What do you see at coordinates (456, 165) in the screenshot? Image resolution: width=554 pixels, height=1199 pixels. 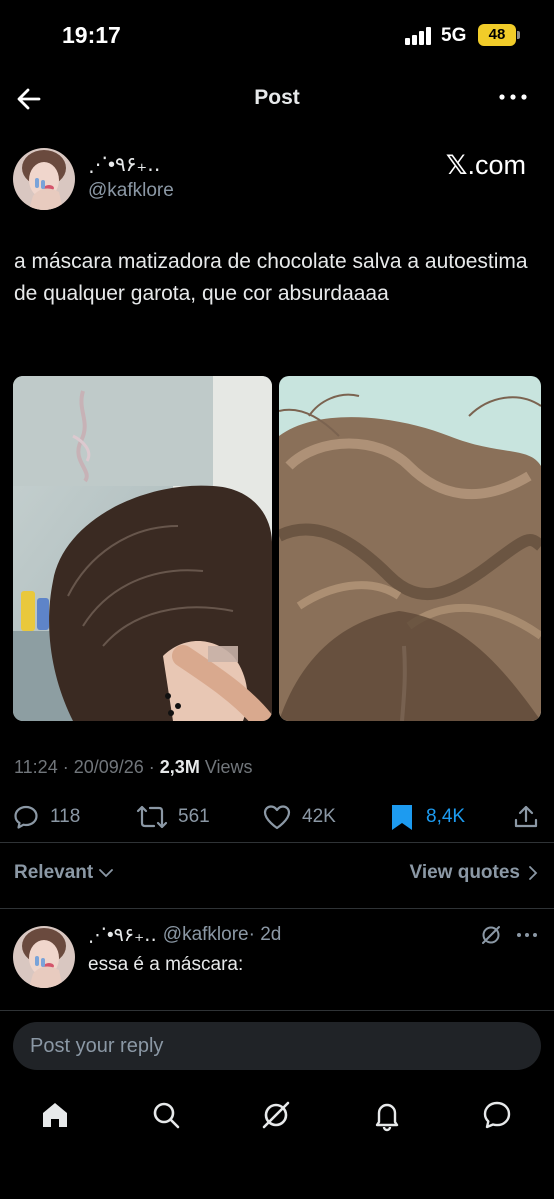 I see `x-logo-icon: 𝕏` at bounding box center [456, 165].